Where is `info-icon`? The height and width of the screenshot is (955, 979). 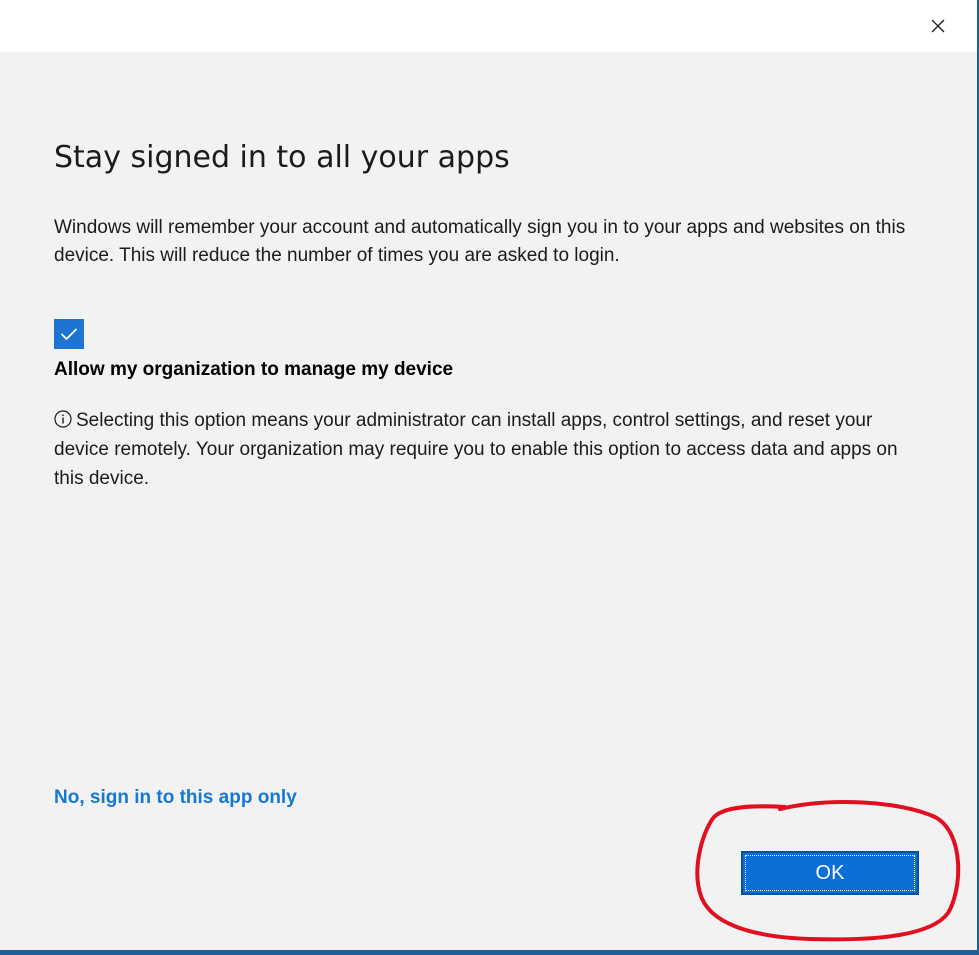 info-icon is located at coordinates (63, 419).